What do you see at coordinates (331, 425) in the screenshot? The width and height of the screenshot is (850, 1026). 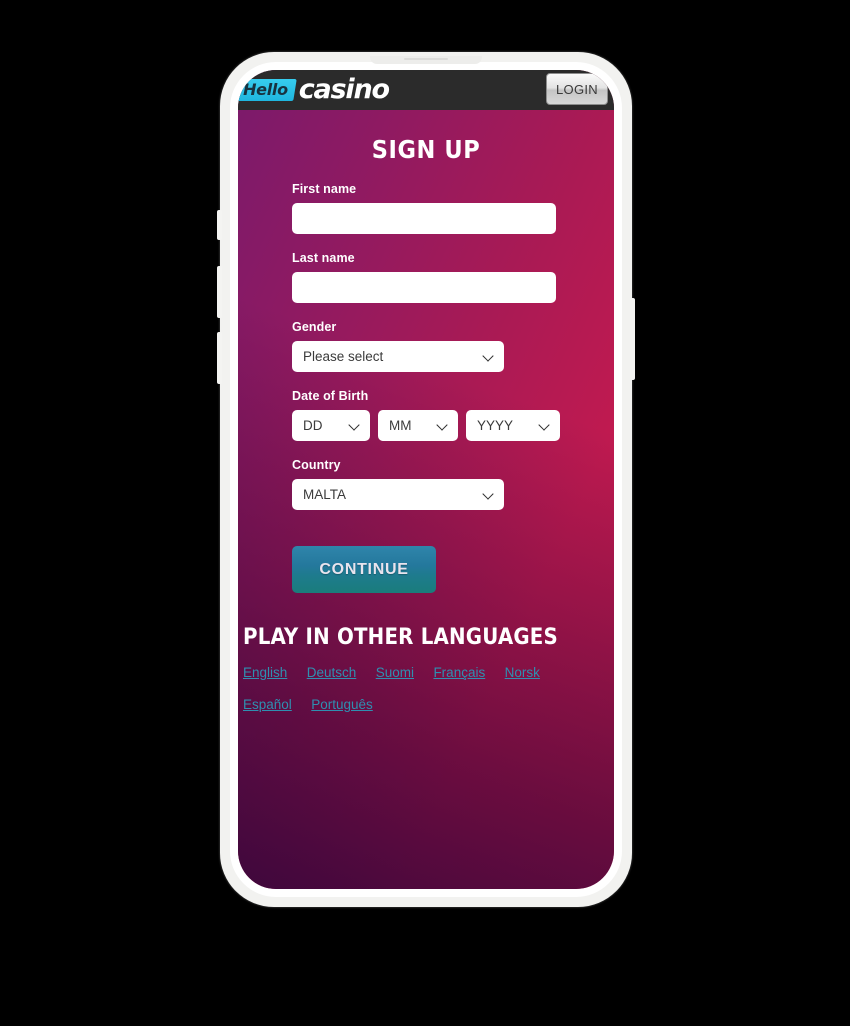 I see `dob-day-select: DD` at bounding box center [331, 425].